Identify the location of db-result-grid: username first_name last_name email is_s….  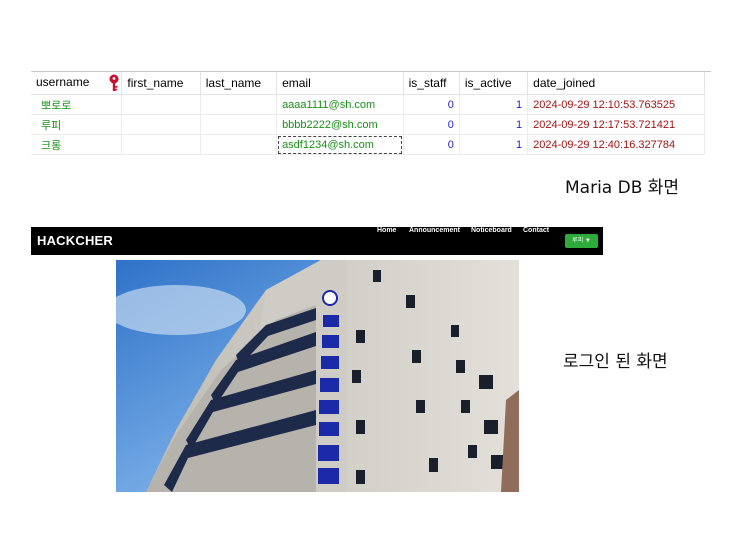
(371, 113).